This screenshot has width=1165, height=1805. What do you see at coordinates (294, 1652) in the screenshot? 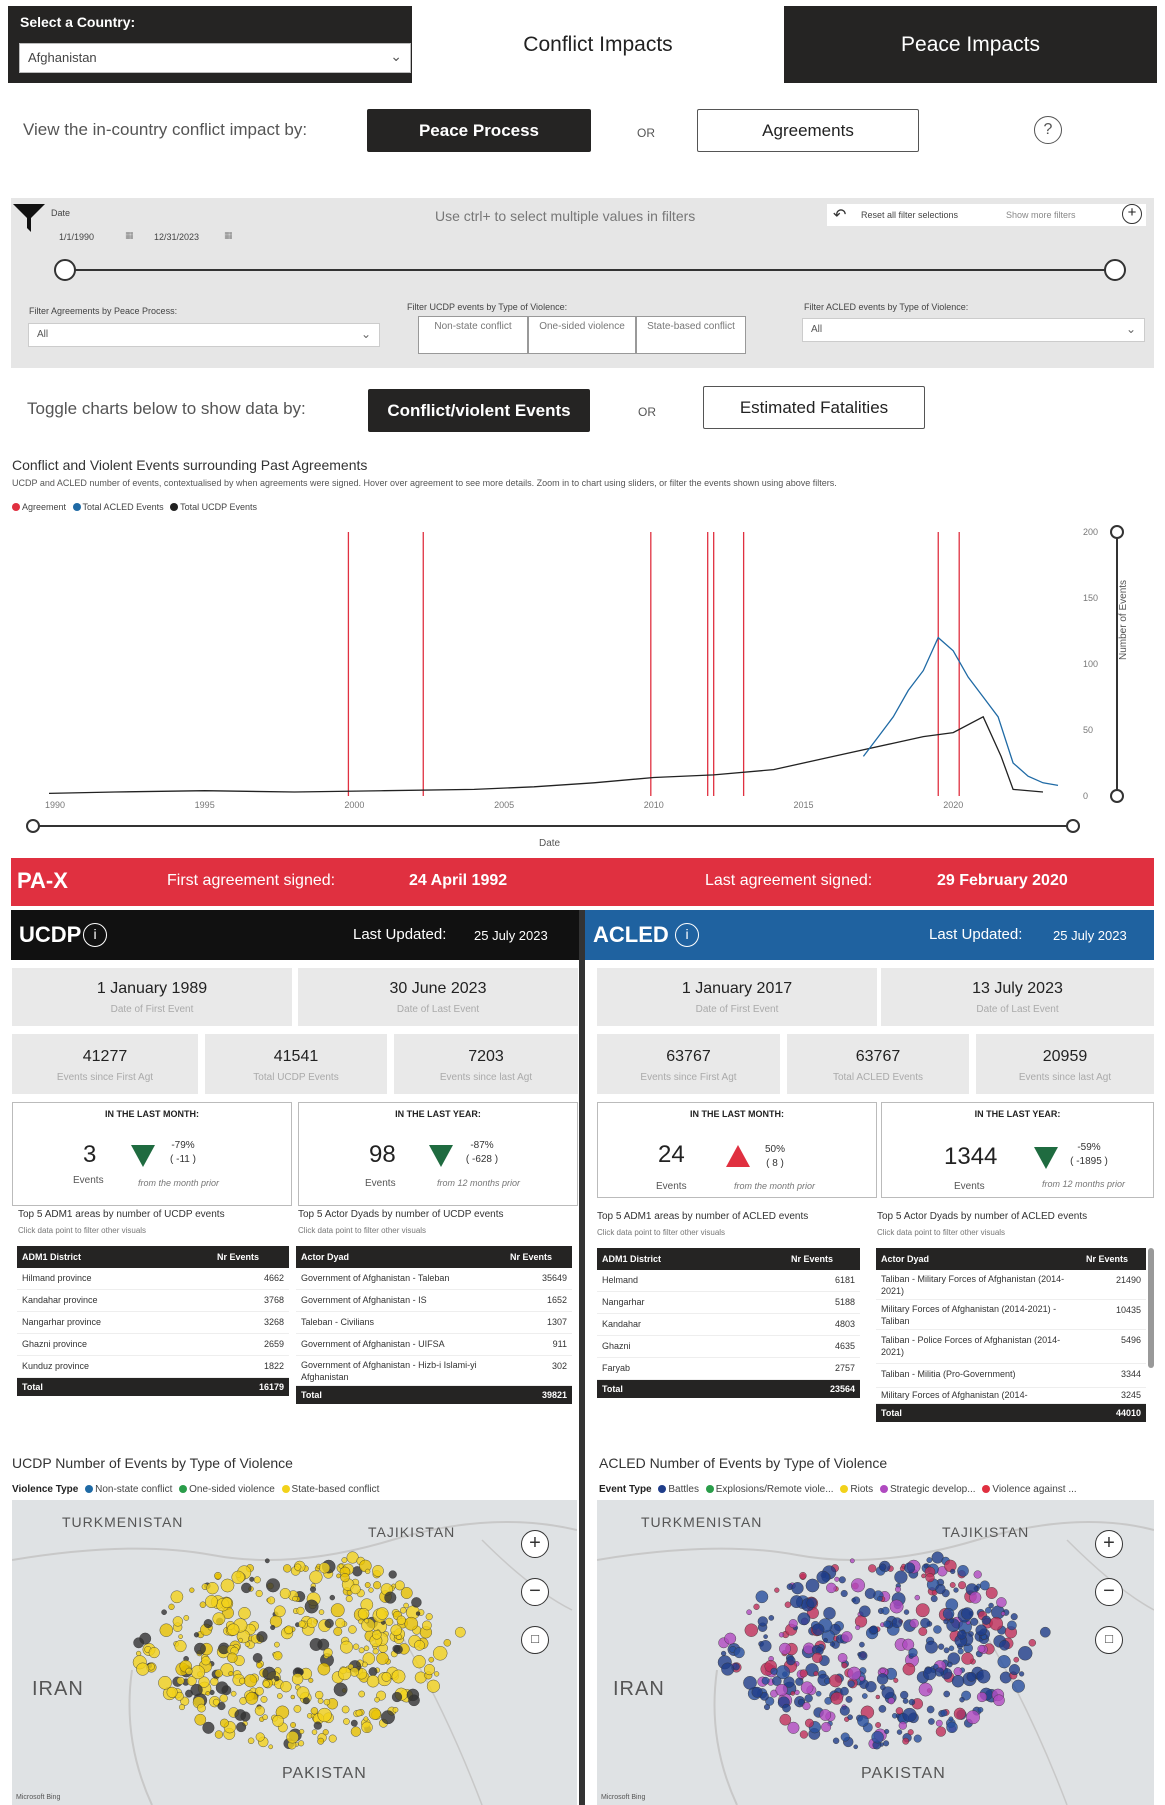
I see `ucdp-event-markers` at bounding box center [294, 1652].